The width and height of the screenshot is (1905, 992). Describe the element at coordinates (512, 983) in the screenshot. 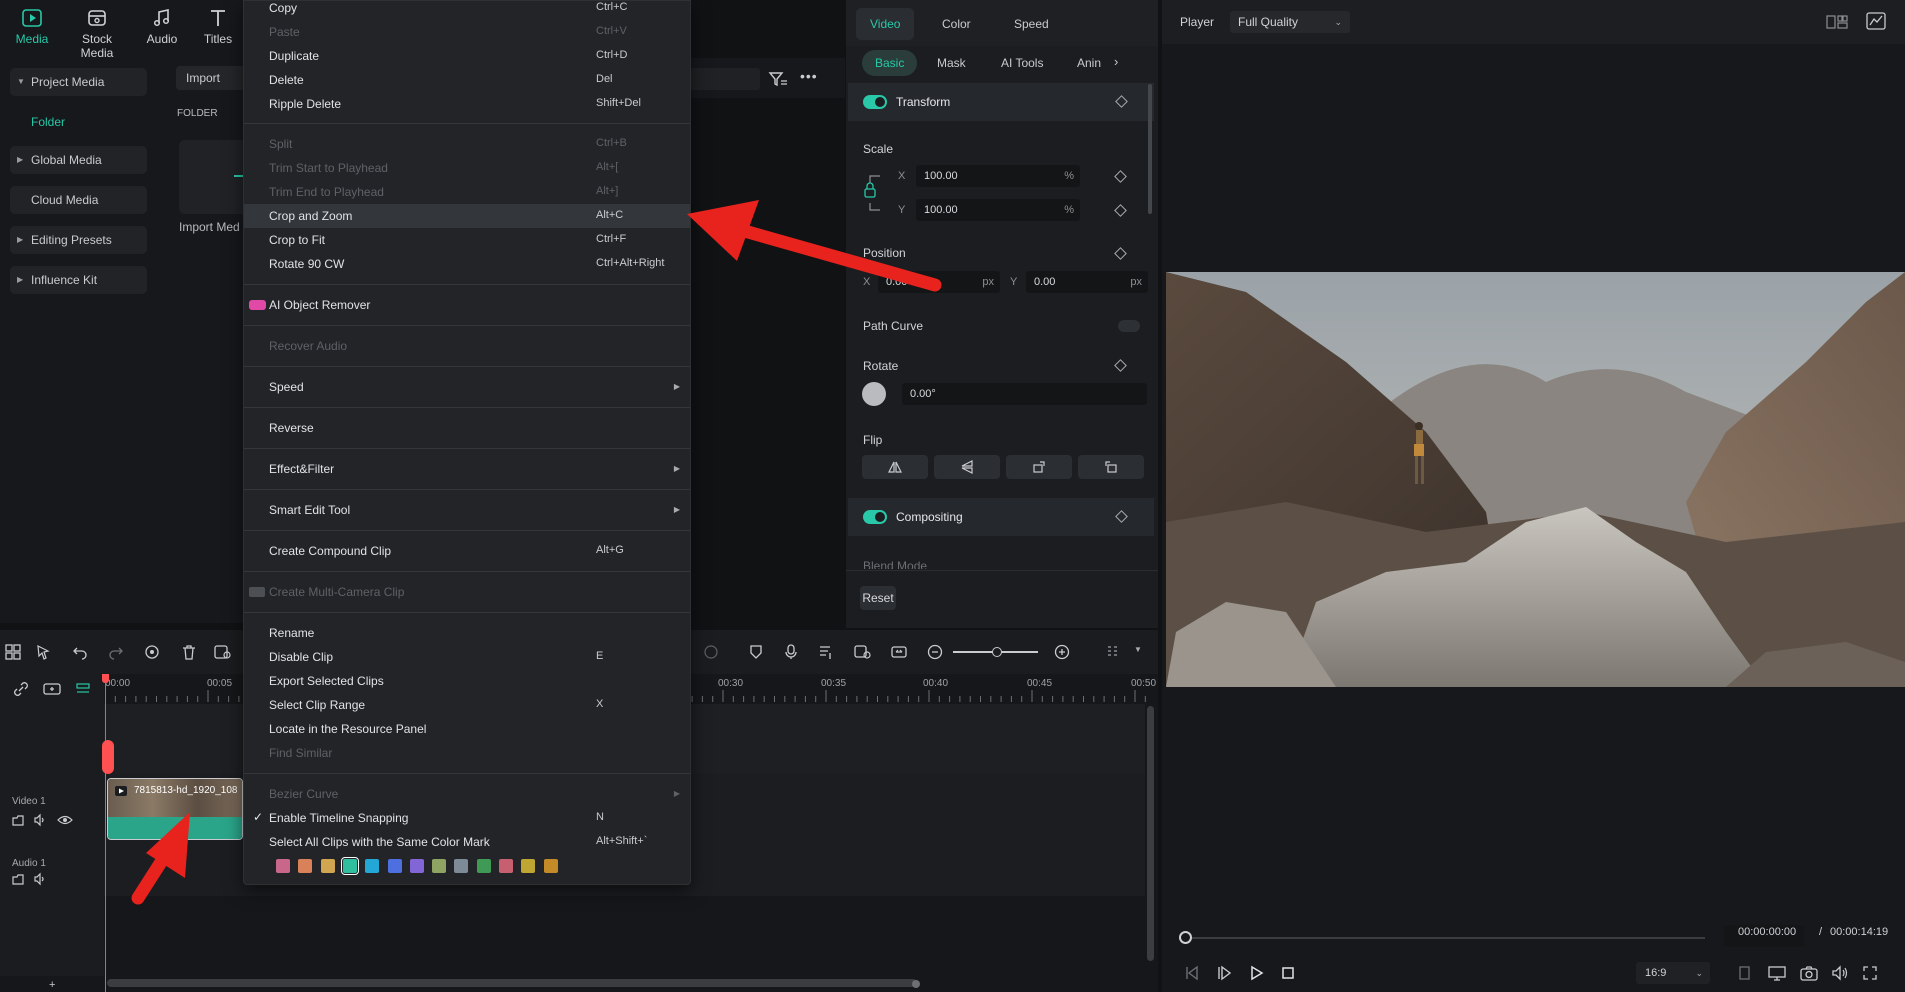

I see `horizontal-scrollbar` at that location.